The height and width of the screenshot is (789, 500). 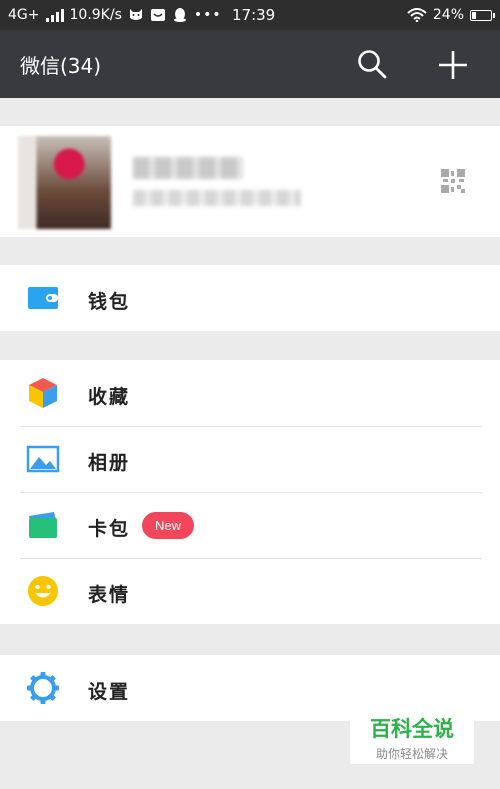 I want to click on app-header: 微信(34), so click(x=250, y=64).